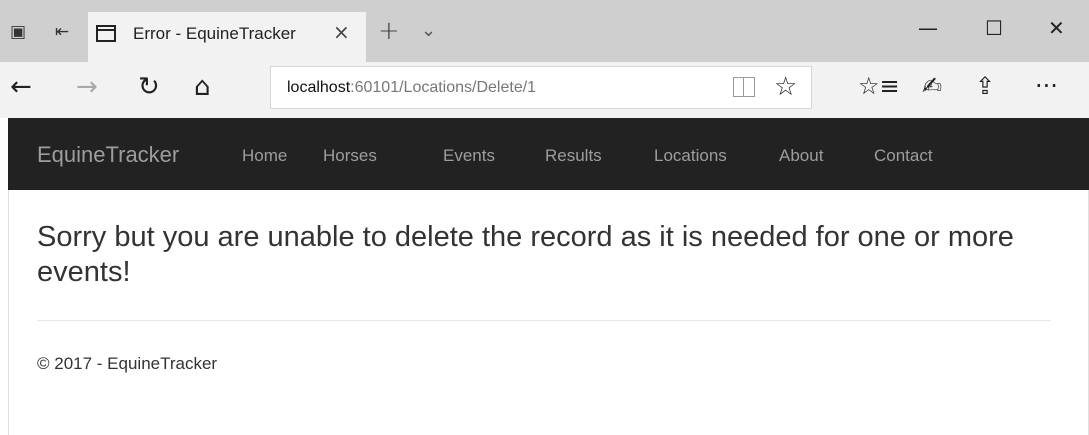  Describe the element at coordinates (87, 87) in the screenshot. I see `forward-button: →` at that location.